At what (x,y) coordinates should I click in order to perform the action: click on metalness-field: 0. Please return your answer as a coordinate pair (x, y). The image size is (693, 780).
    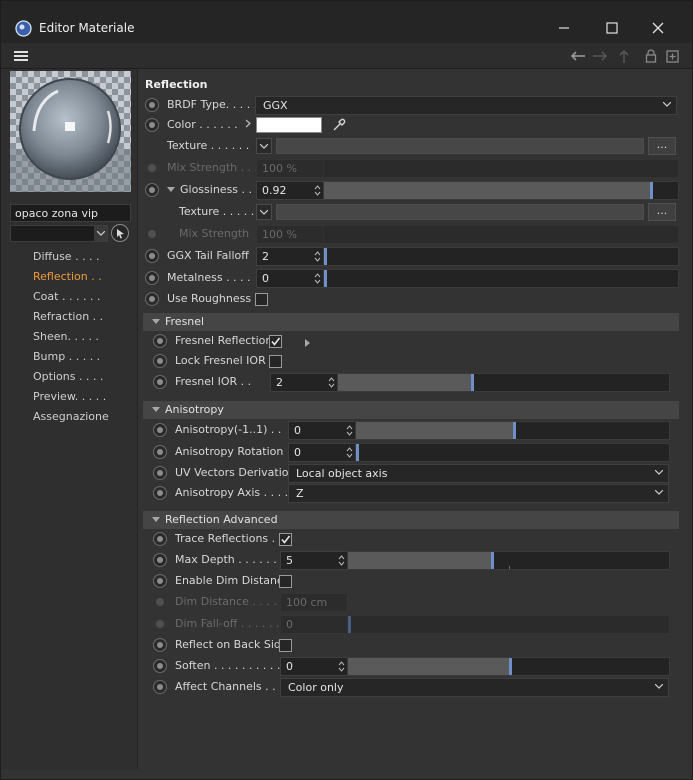
    Looking at the image, I should click on (290, 278).